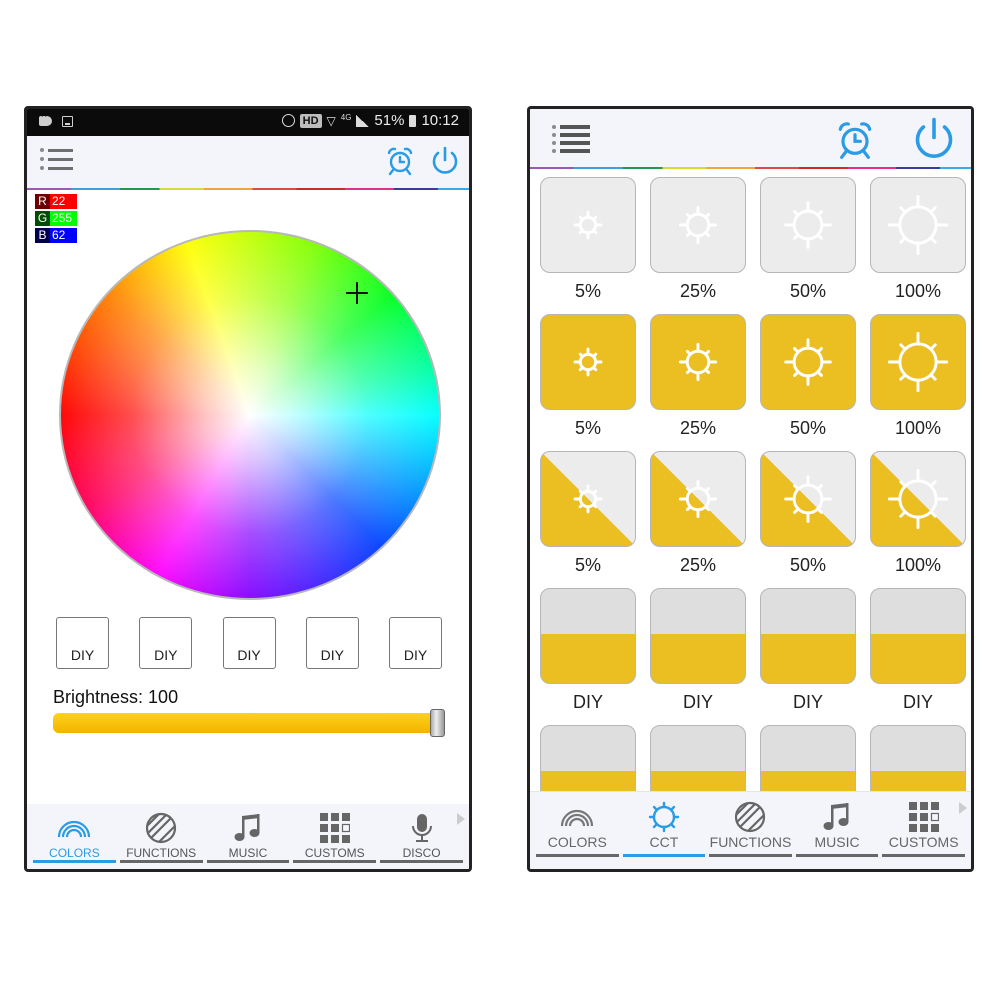 This screenshot has width=1000, height=1000. Describe the element at coordinates (63, 235) in the screenshot. I see `blue-value: 62` at that location.